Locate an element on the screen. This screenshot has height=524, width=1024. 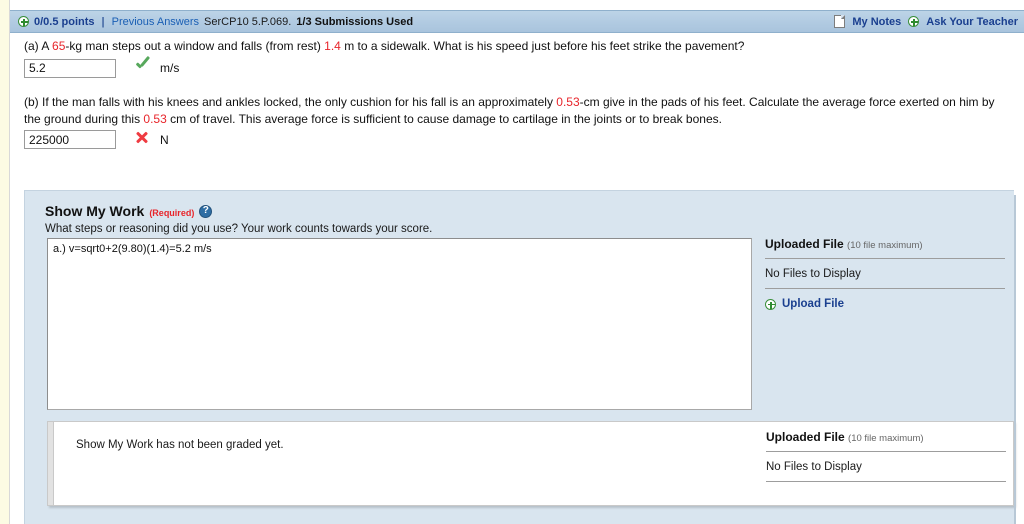
uploaded-file-empty-text: No Files to Display is located at coordinates (813, 274).